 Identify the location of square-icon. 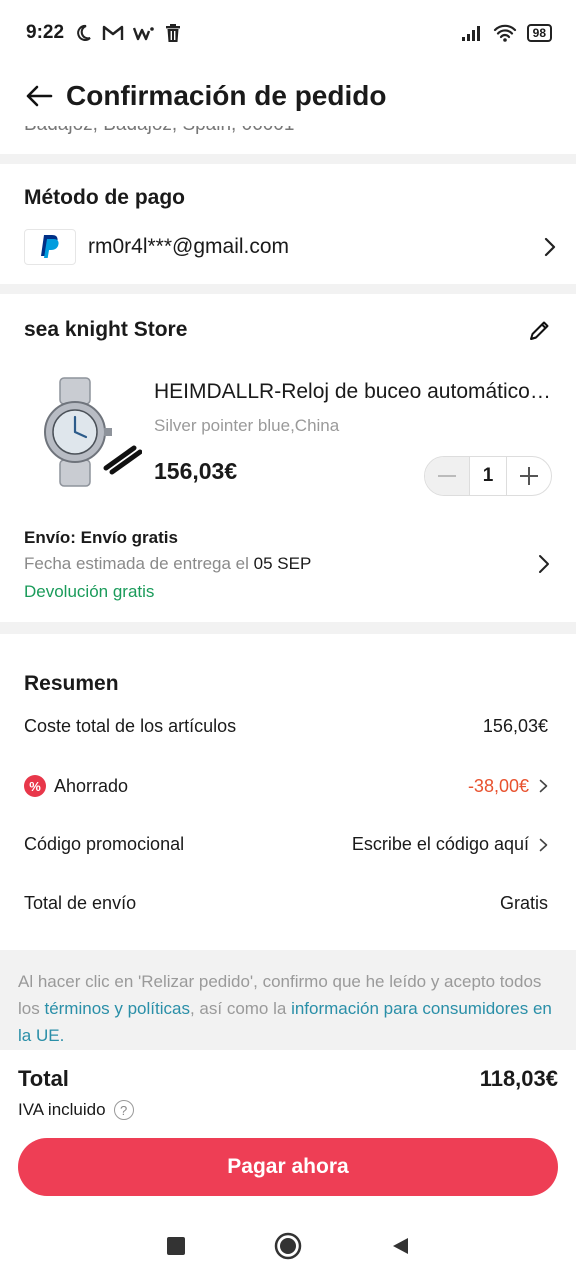
(176, 1246).